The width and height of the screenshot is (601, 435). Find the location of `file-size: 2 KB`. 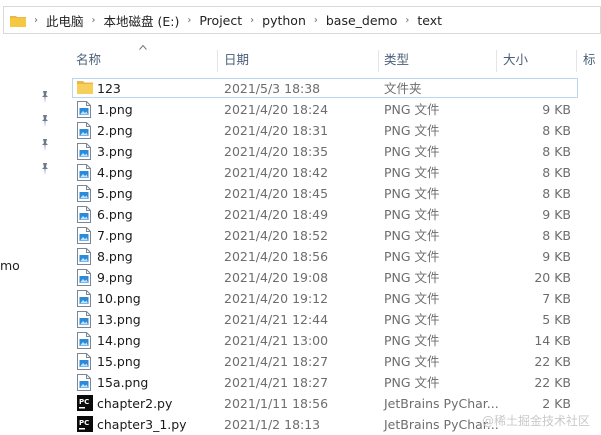

file-size: 2 KB is located at coordinates (556, 403).